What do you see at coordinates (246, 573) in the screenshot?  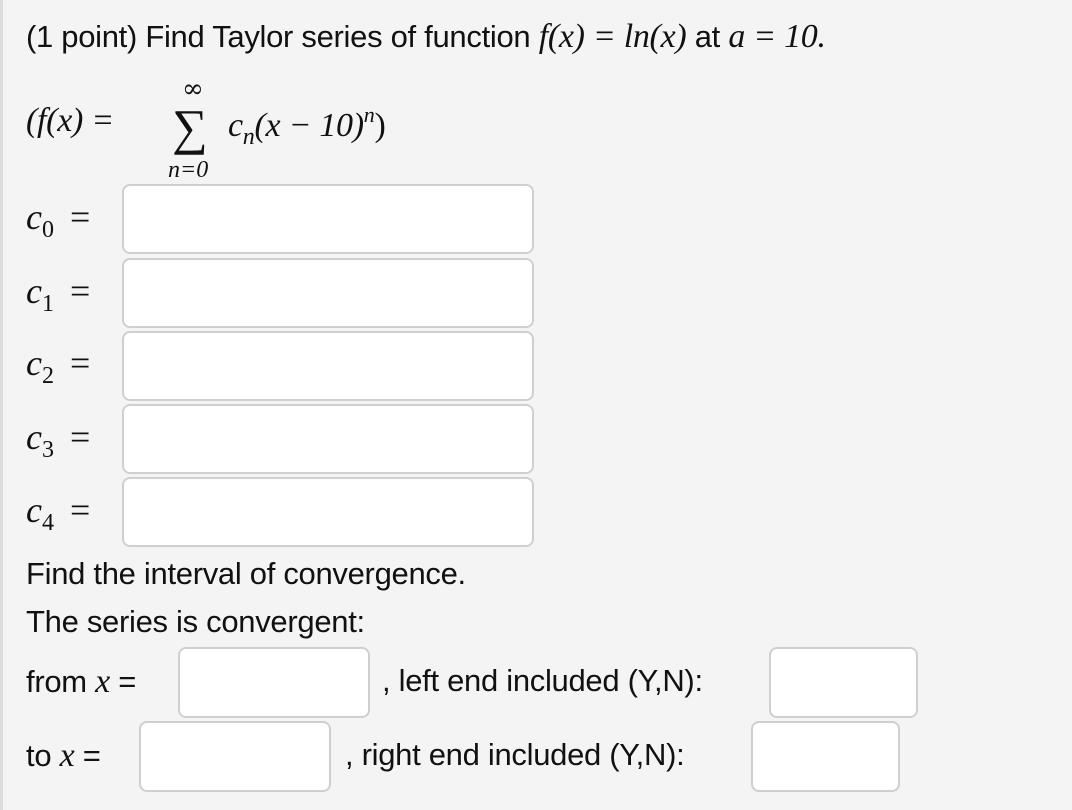 I see `interval-heading: Find the interval of convergence.` at bounding box center [246, 573].